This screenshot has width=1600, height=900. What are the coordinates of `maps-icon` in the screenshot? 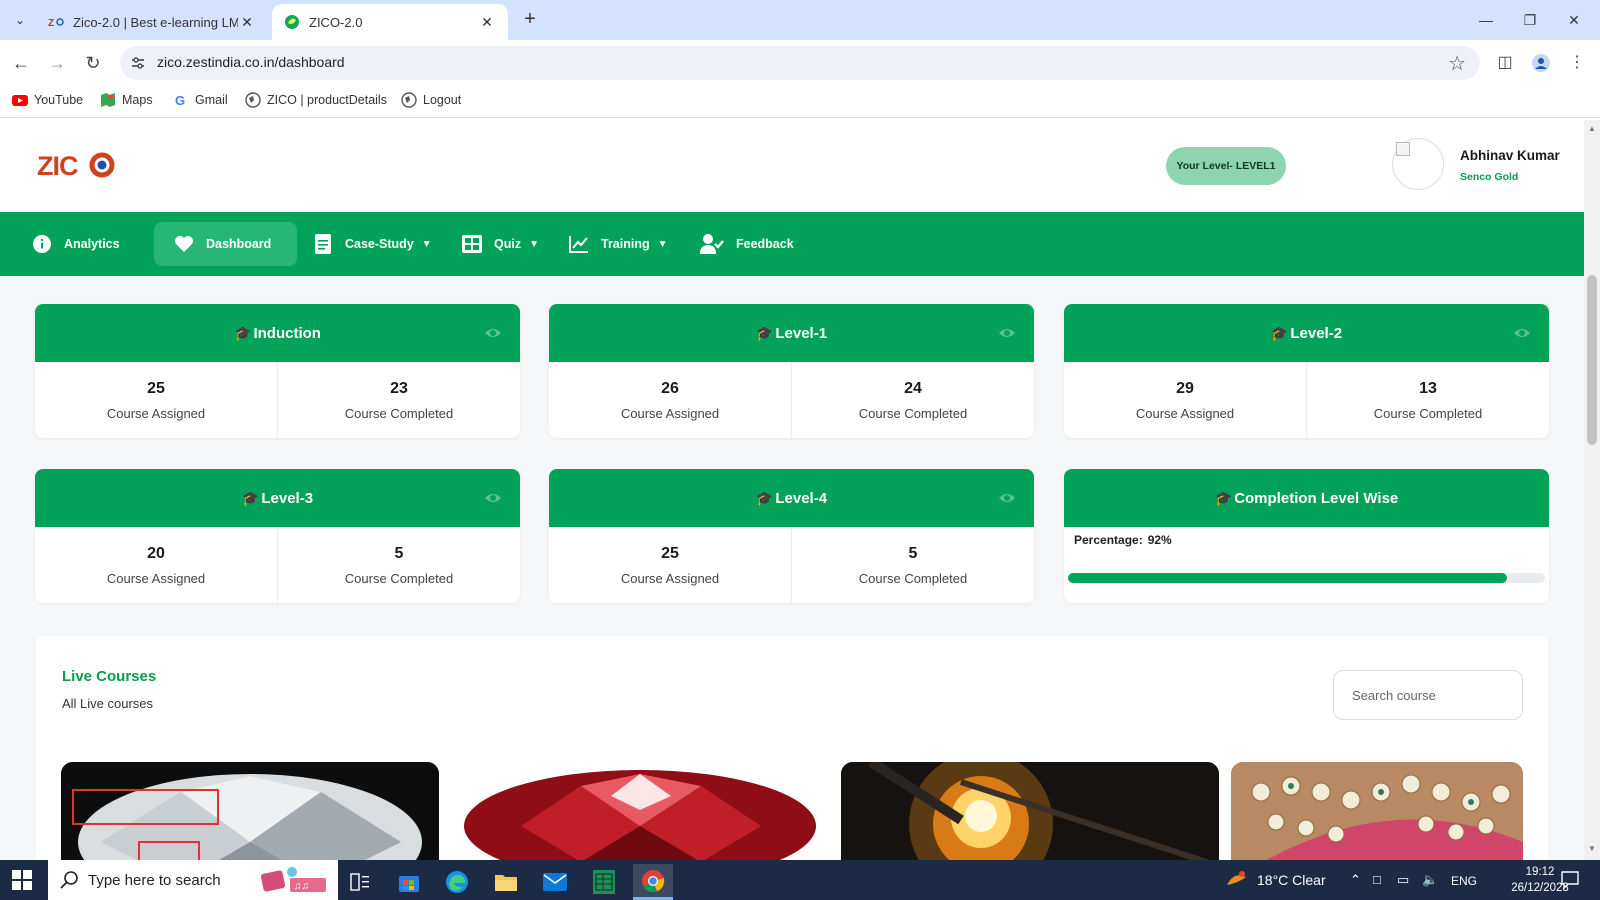 It's located at (108, 100).